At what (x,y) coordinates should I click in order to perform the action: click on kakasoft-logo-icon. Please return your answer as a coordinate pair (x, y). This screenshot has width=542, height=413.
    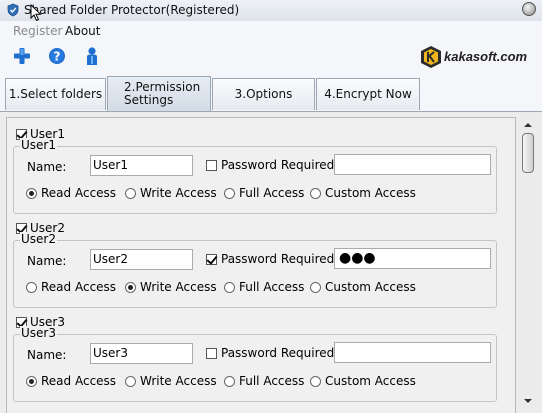
    Looking at the image, I should click on (431, 57).